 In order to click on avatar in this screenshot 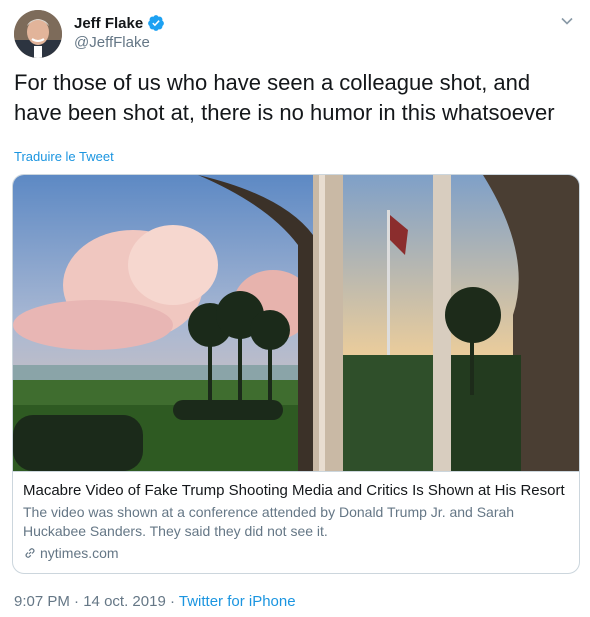, I will do `click(38, 34)`.